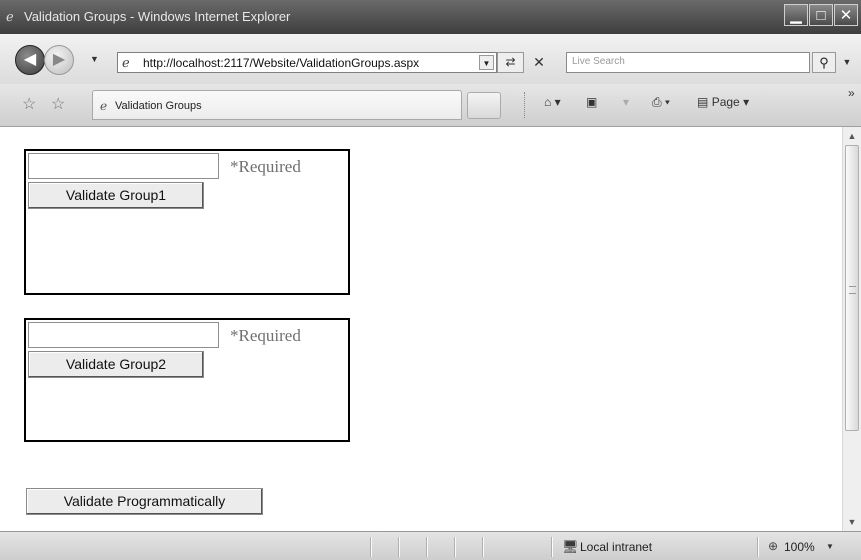 This screenshot has height=560, width=861. Describe the element at coordinates (123, 166) in the screenshot. I see `group1-textbox` at that location.